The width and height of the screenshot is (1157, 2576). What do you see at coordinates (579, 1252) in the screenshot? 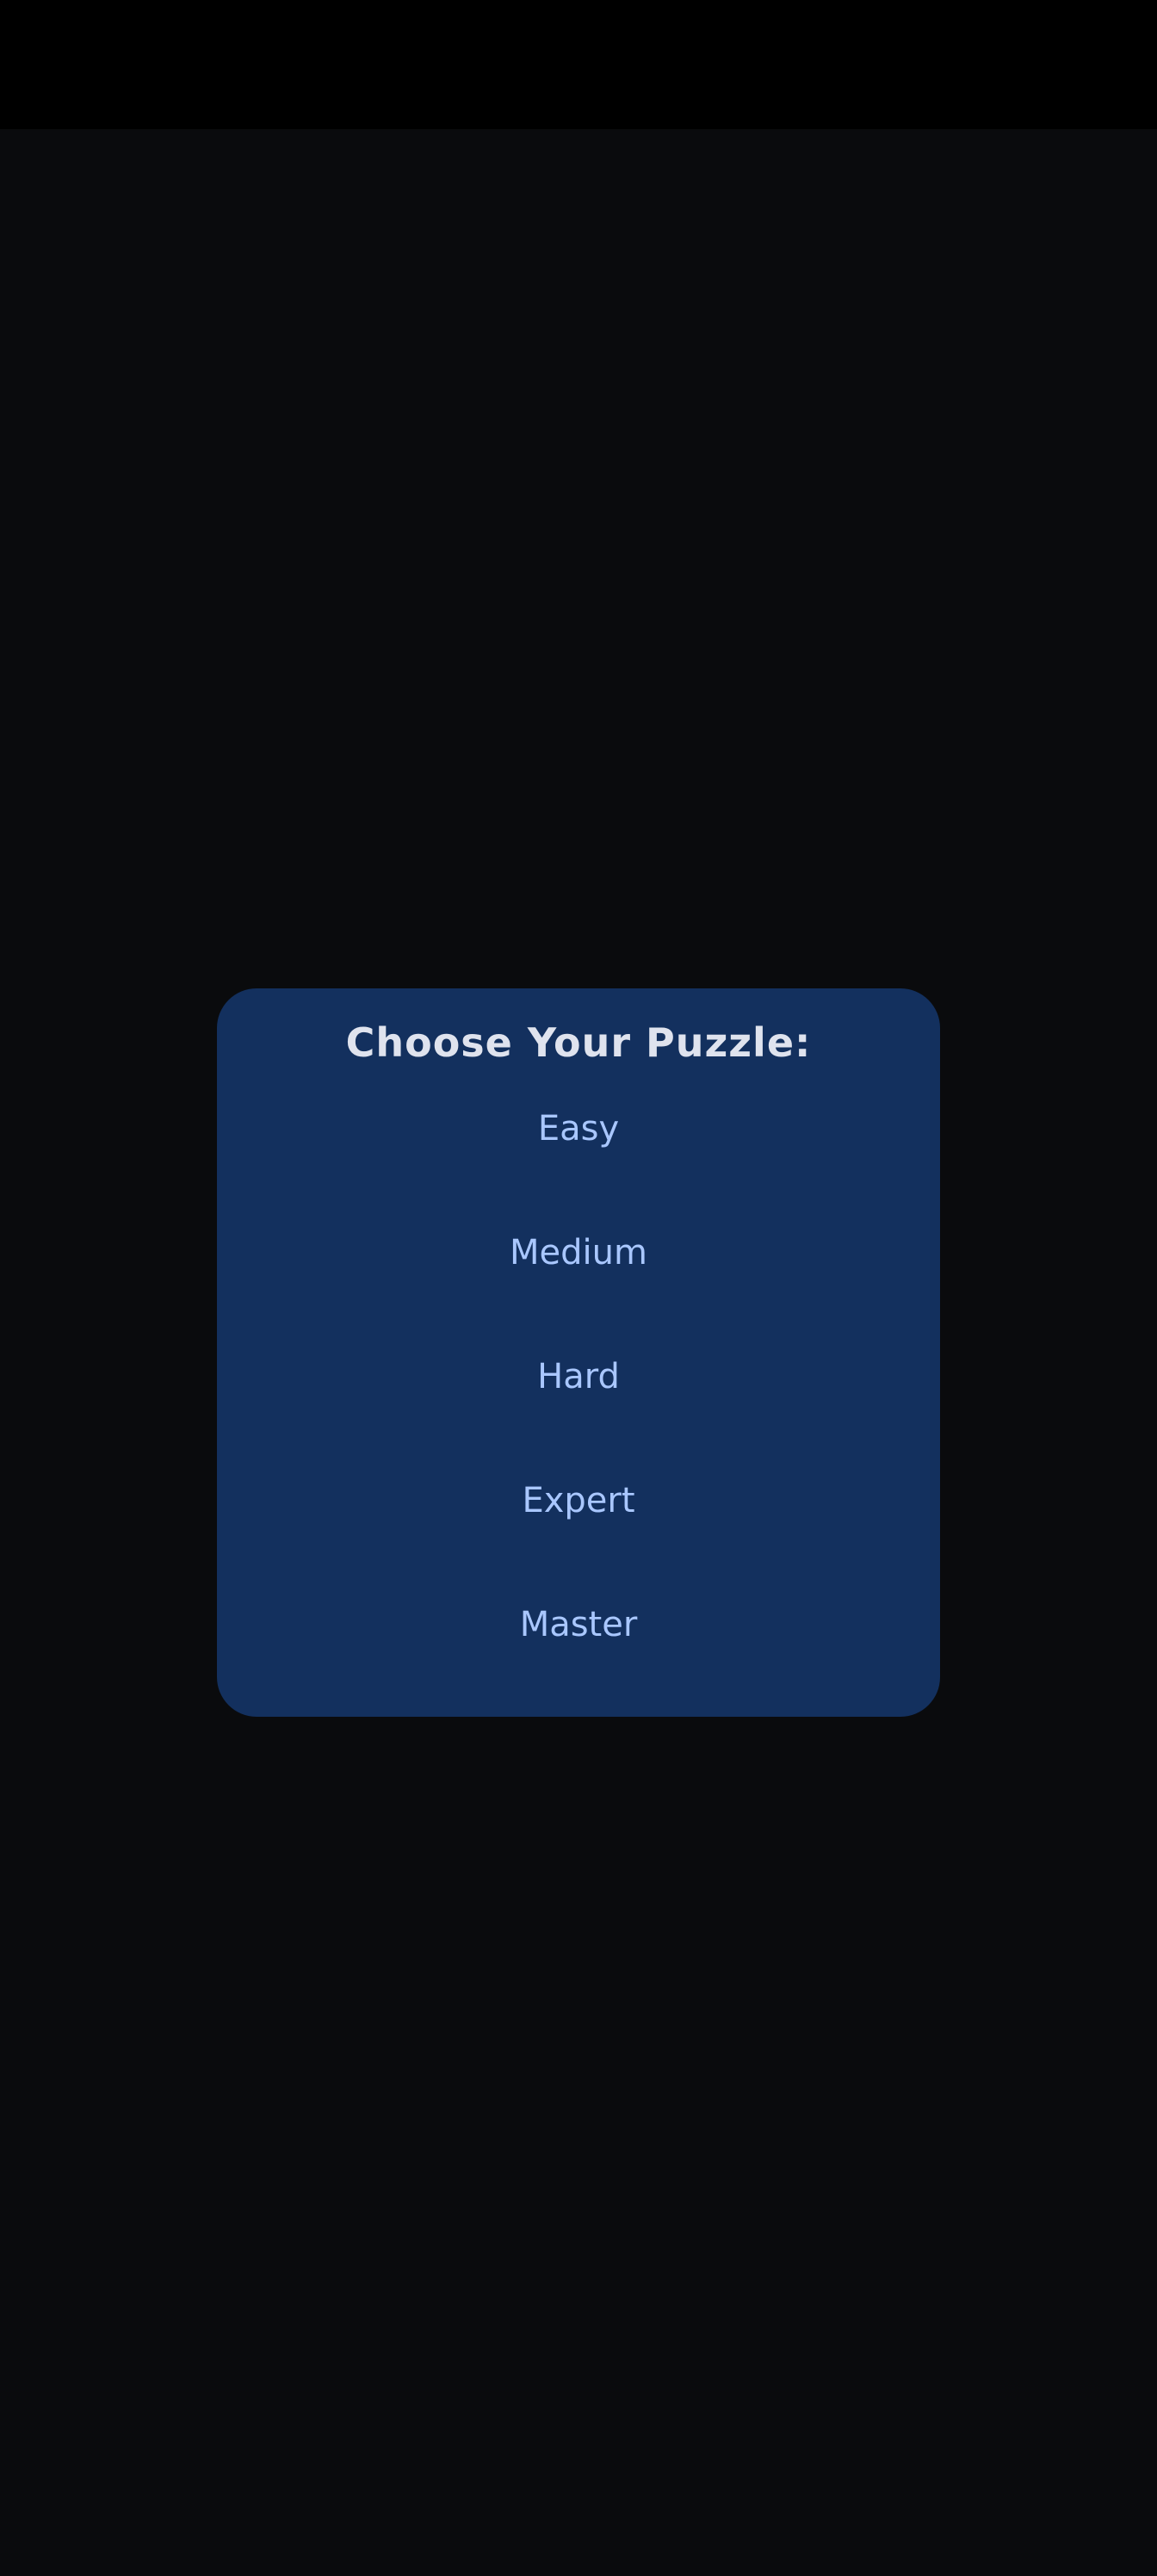
I see `medium-option-button: Medium` at bounding box center [579, 1252].